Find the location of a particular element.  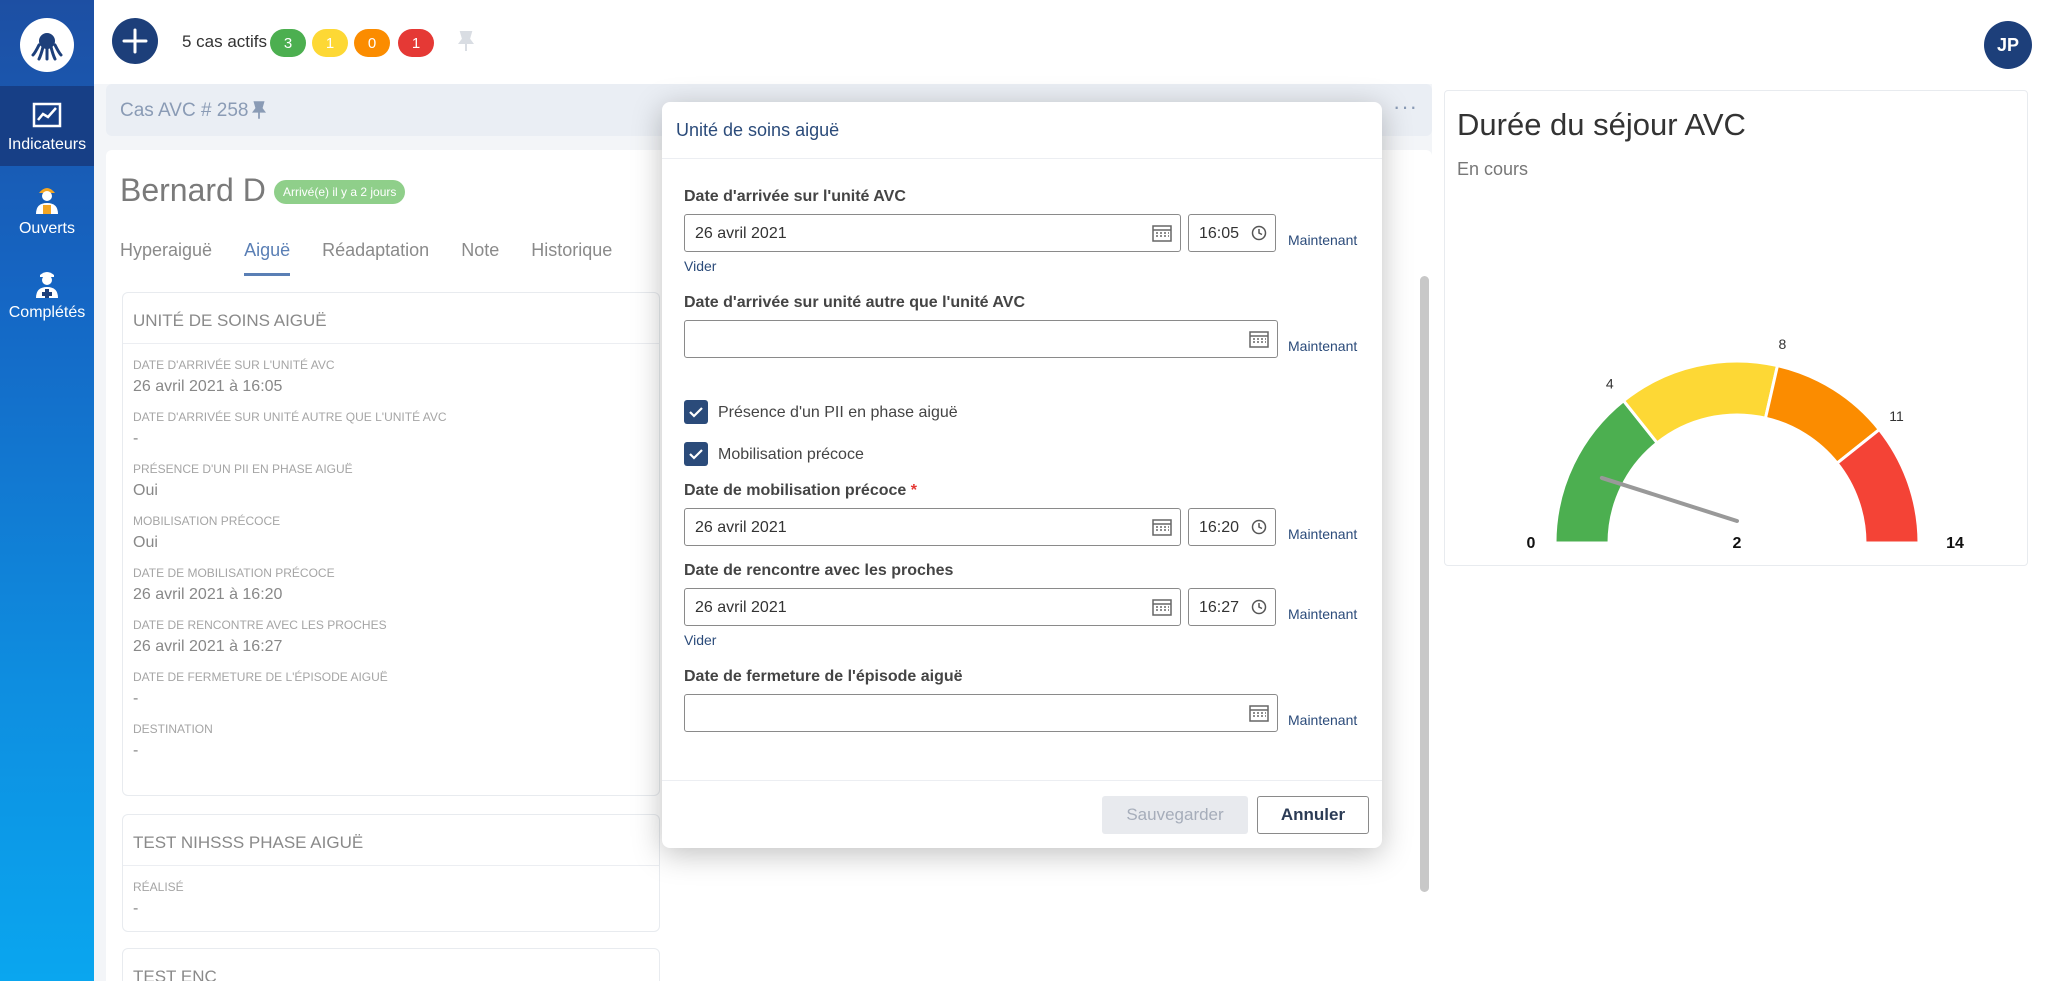

more-options-icon: ··· is located at coordinates (1405, 107).